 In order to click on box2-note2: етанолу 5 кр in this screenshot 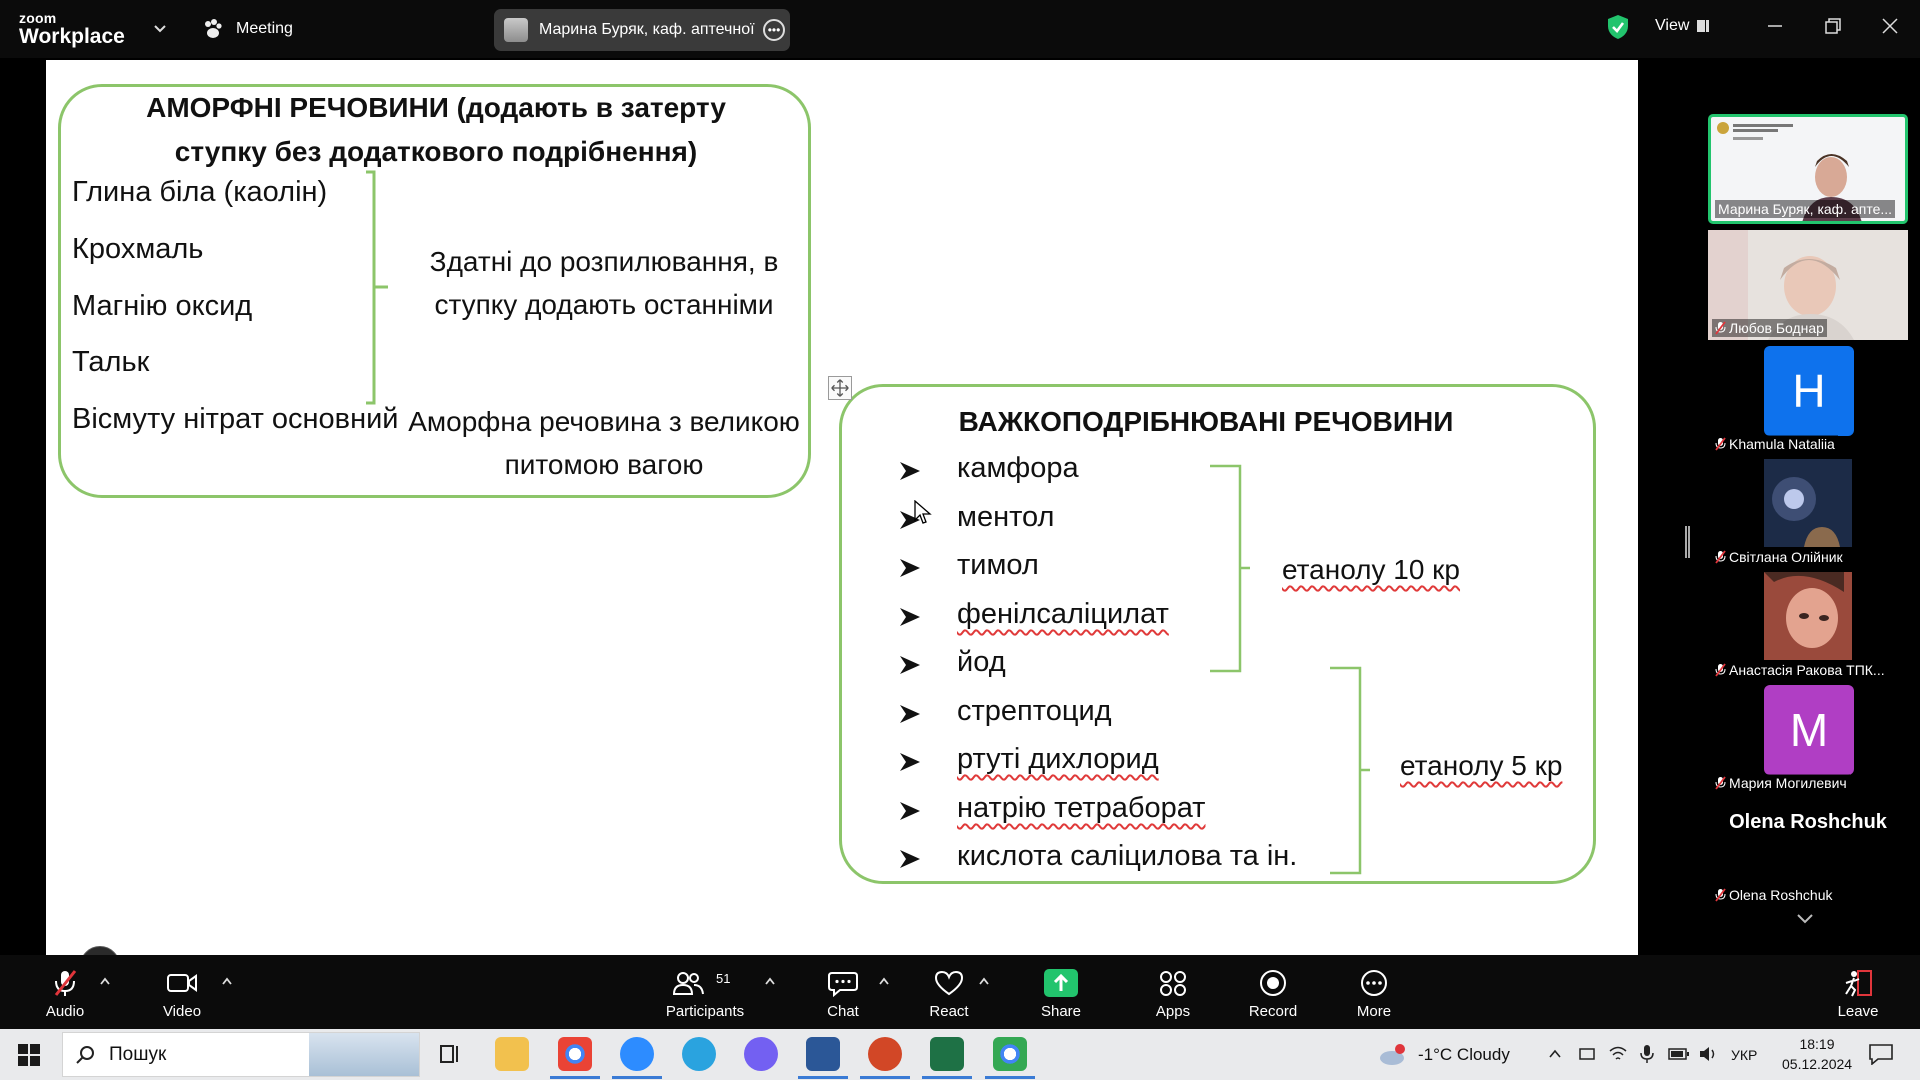, I will do `click(1481, 765)`.